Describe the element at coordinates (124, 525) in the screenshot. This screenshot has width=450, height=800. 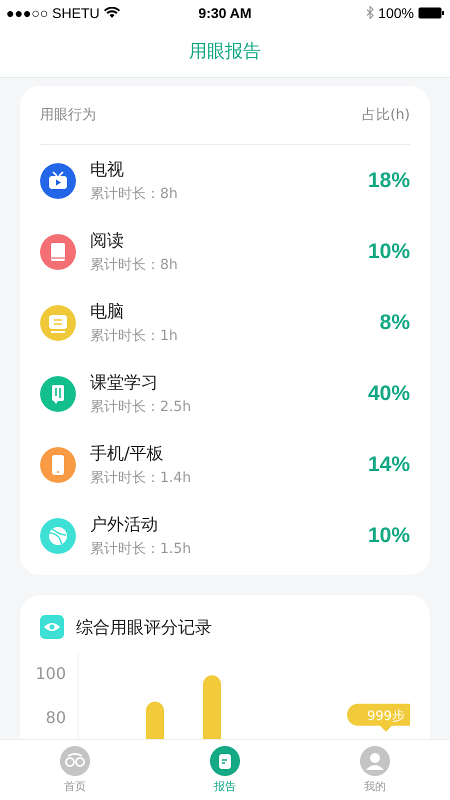
I see `activity-name: 户外活动` at that location.